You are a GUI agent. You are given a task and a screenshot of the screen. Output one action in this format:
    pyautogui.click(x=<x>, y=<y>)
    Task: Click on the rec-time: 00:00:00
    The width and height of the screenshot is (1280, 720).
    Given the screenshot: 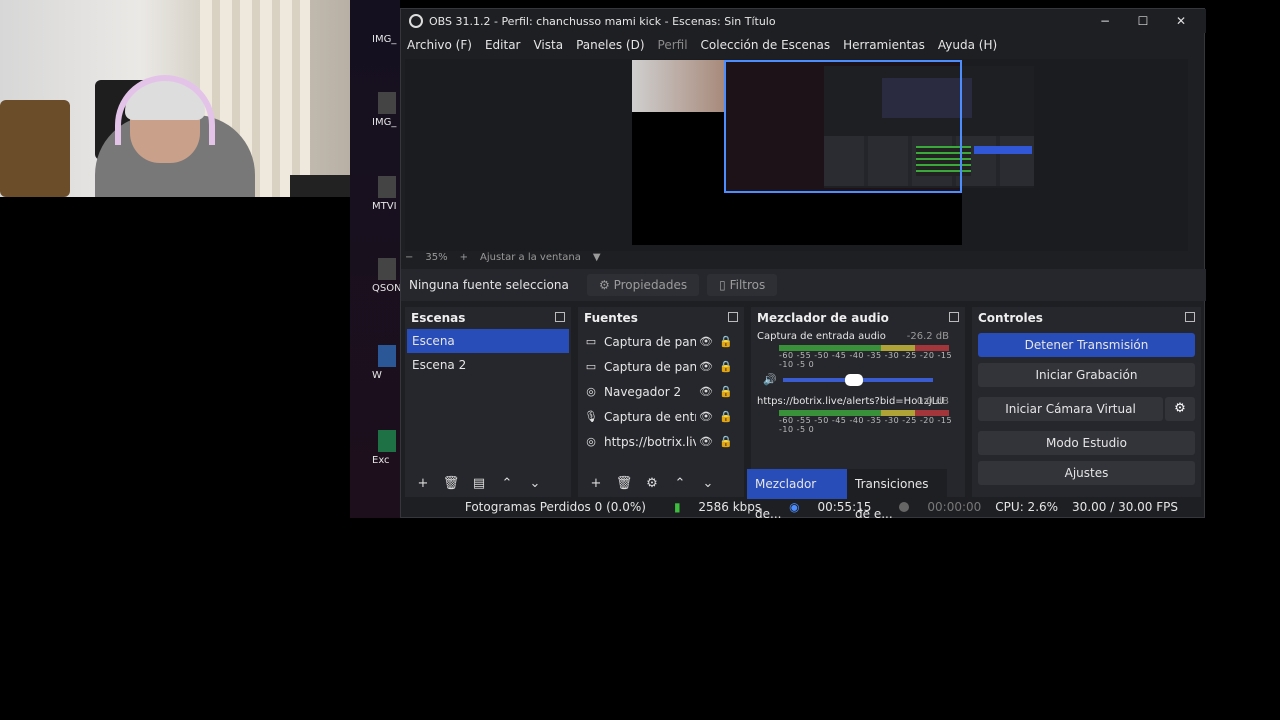 What is the action you would take?
    pyautogui.click(x=954, y=507)
    